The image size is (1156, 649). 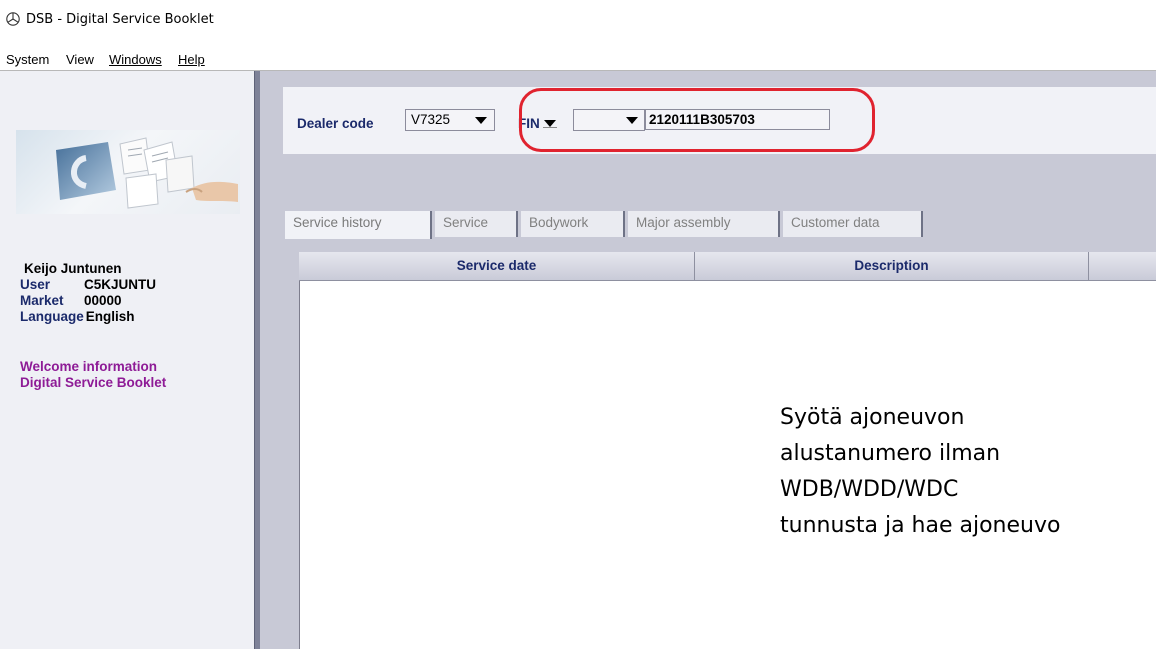 I want to click on user-label: User, so click(x=35, y=284).